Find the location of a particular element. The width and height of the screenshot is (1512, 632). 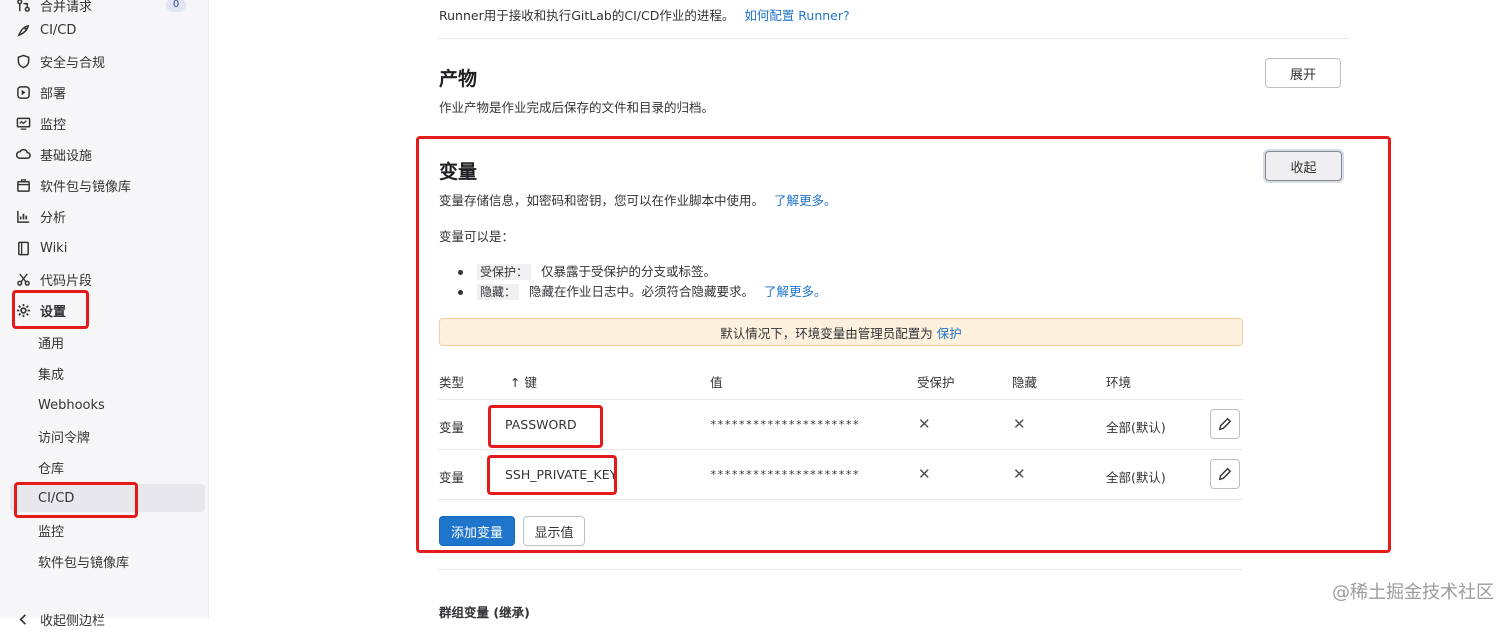

row1-type: 变量 is located at coordinates (452, 427).